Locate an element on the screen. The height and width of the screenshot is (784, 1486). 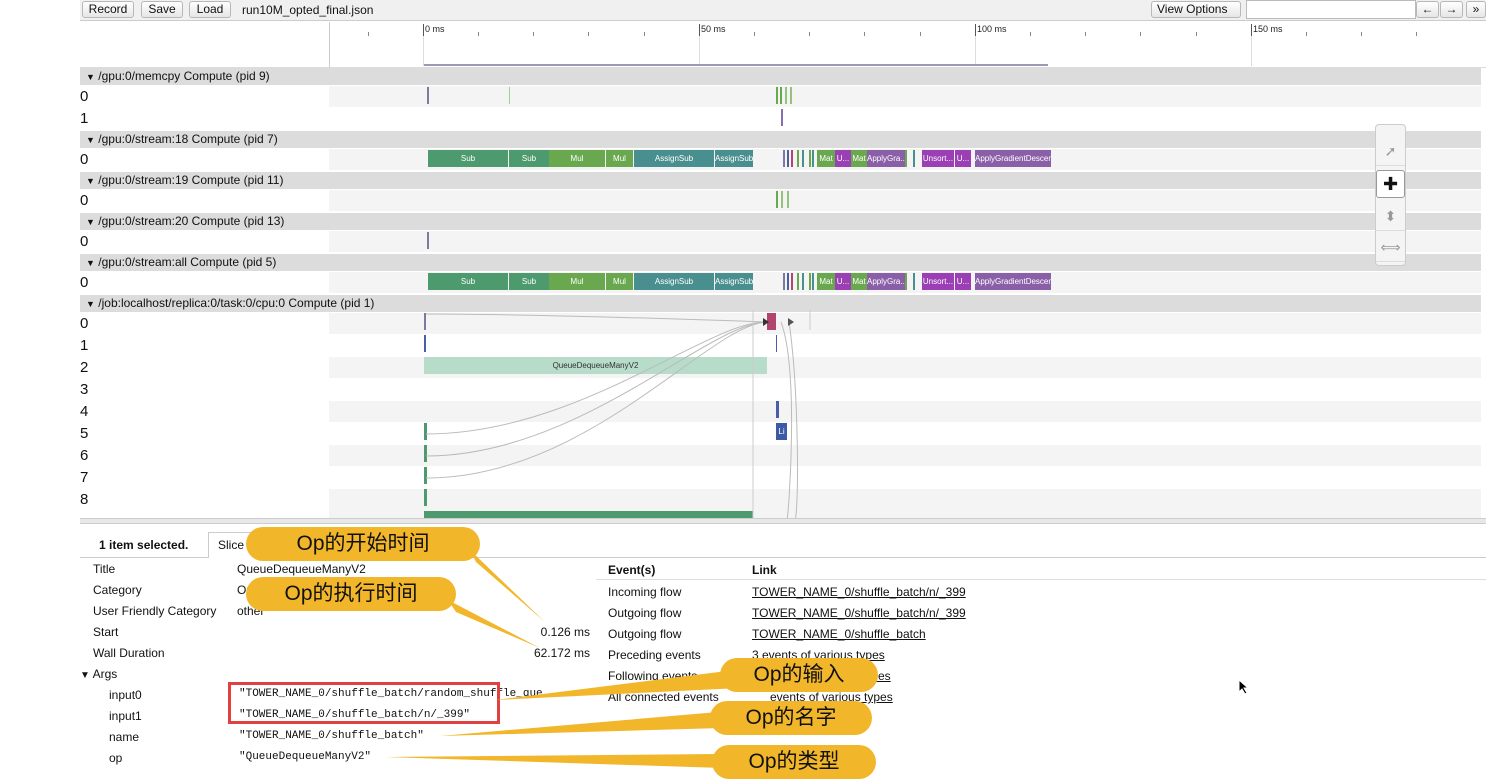
callout-op-type: Op的类型 is located at coordinates (794, 762).